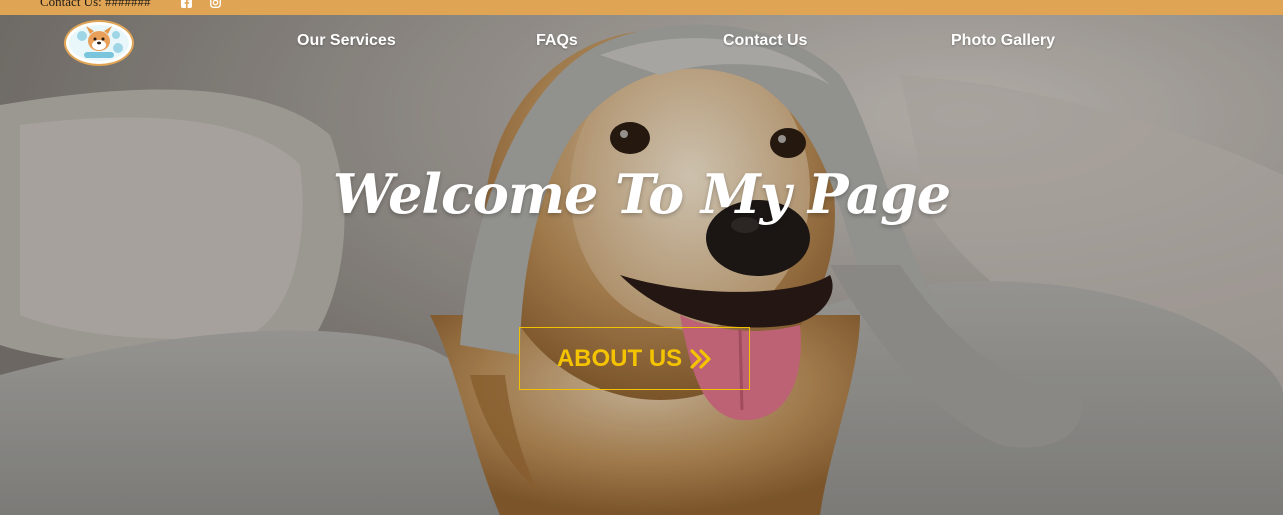  Describe the element at coordinates (215, 4) in the screenshot. I see `instagram-icon` at that location.